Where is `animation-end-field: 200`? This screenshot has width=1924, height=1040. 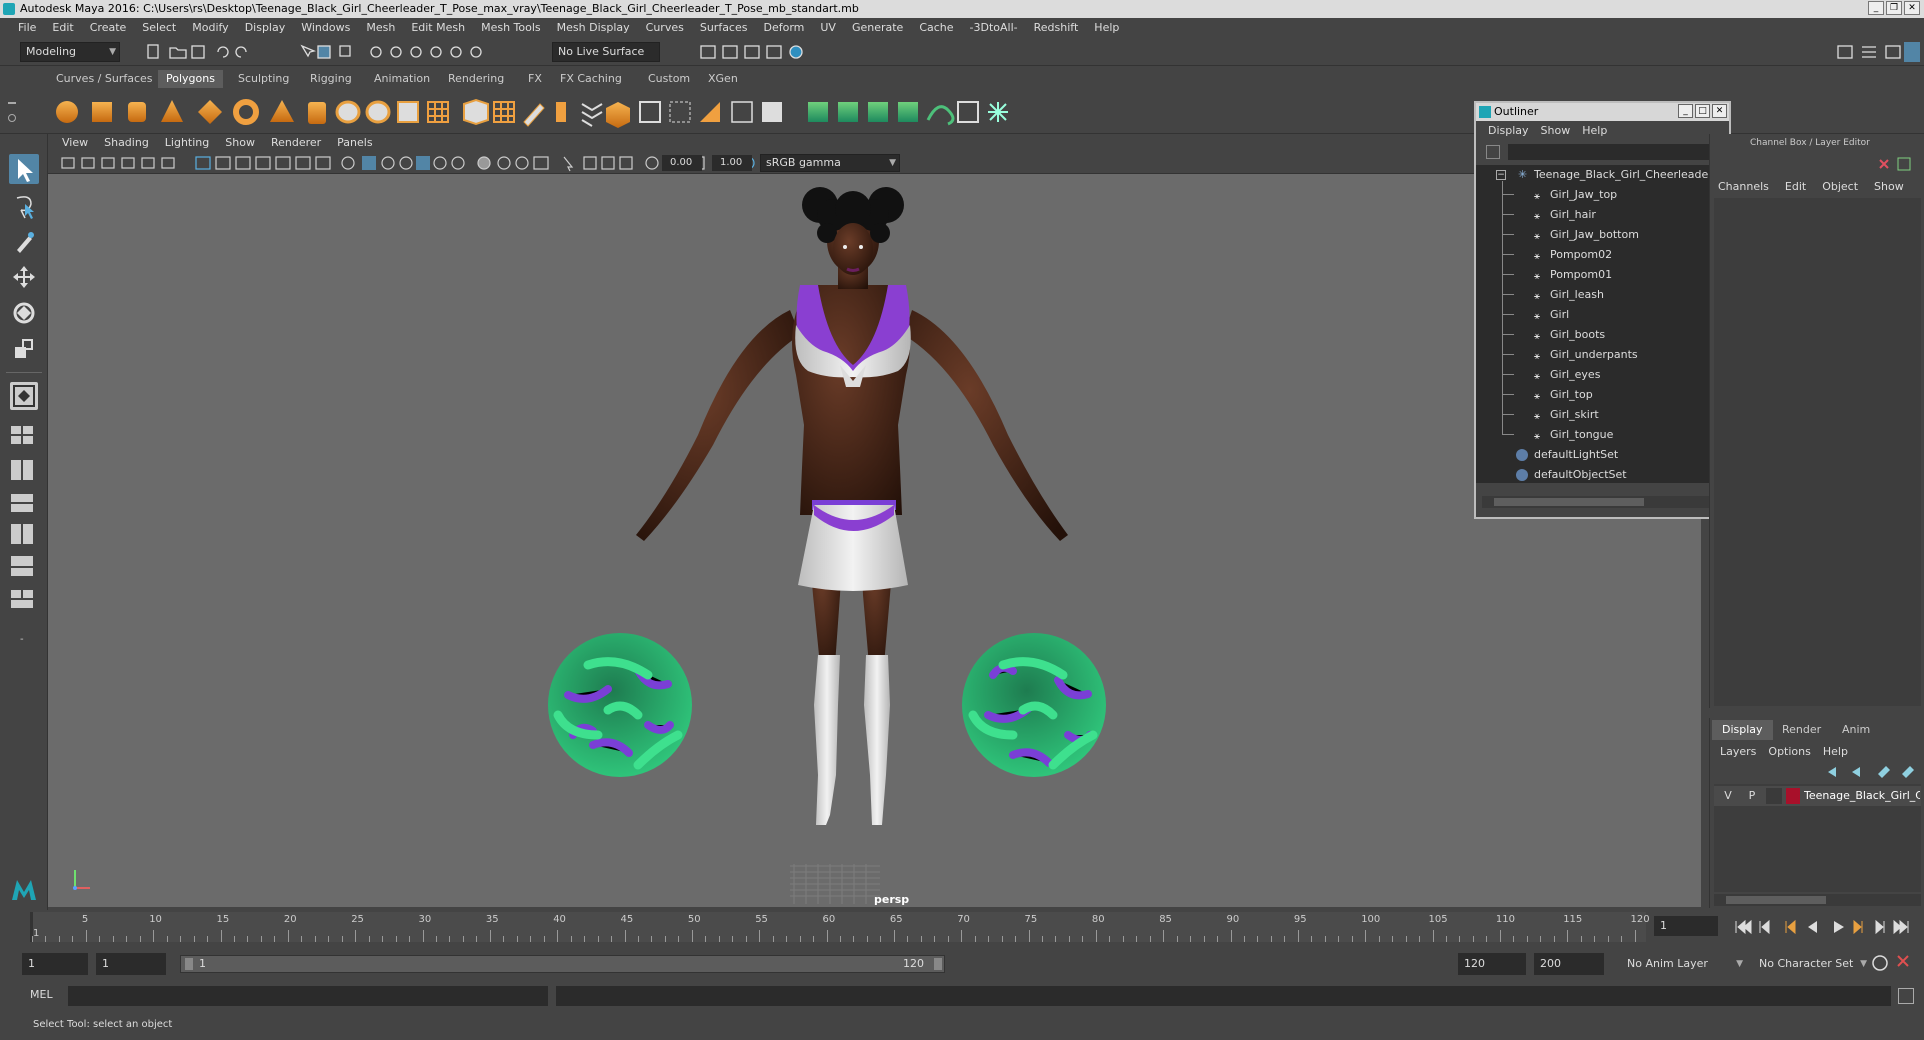
animation-end-field: 200 is located at coordinates (1569, 964).